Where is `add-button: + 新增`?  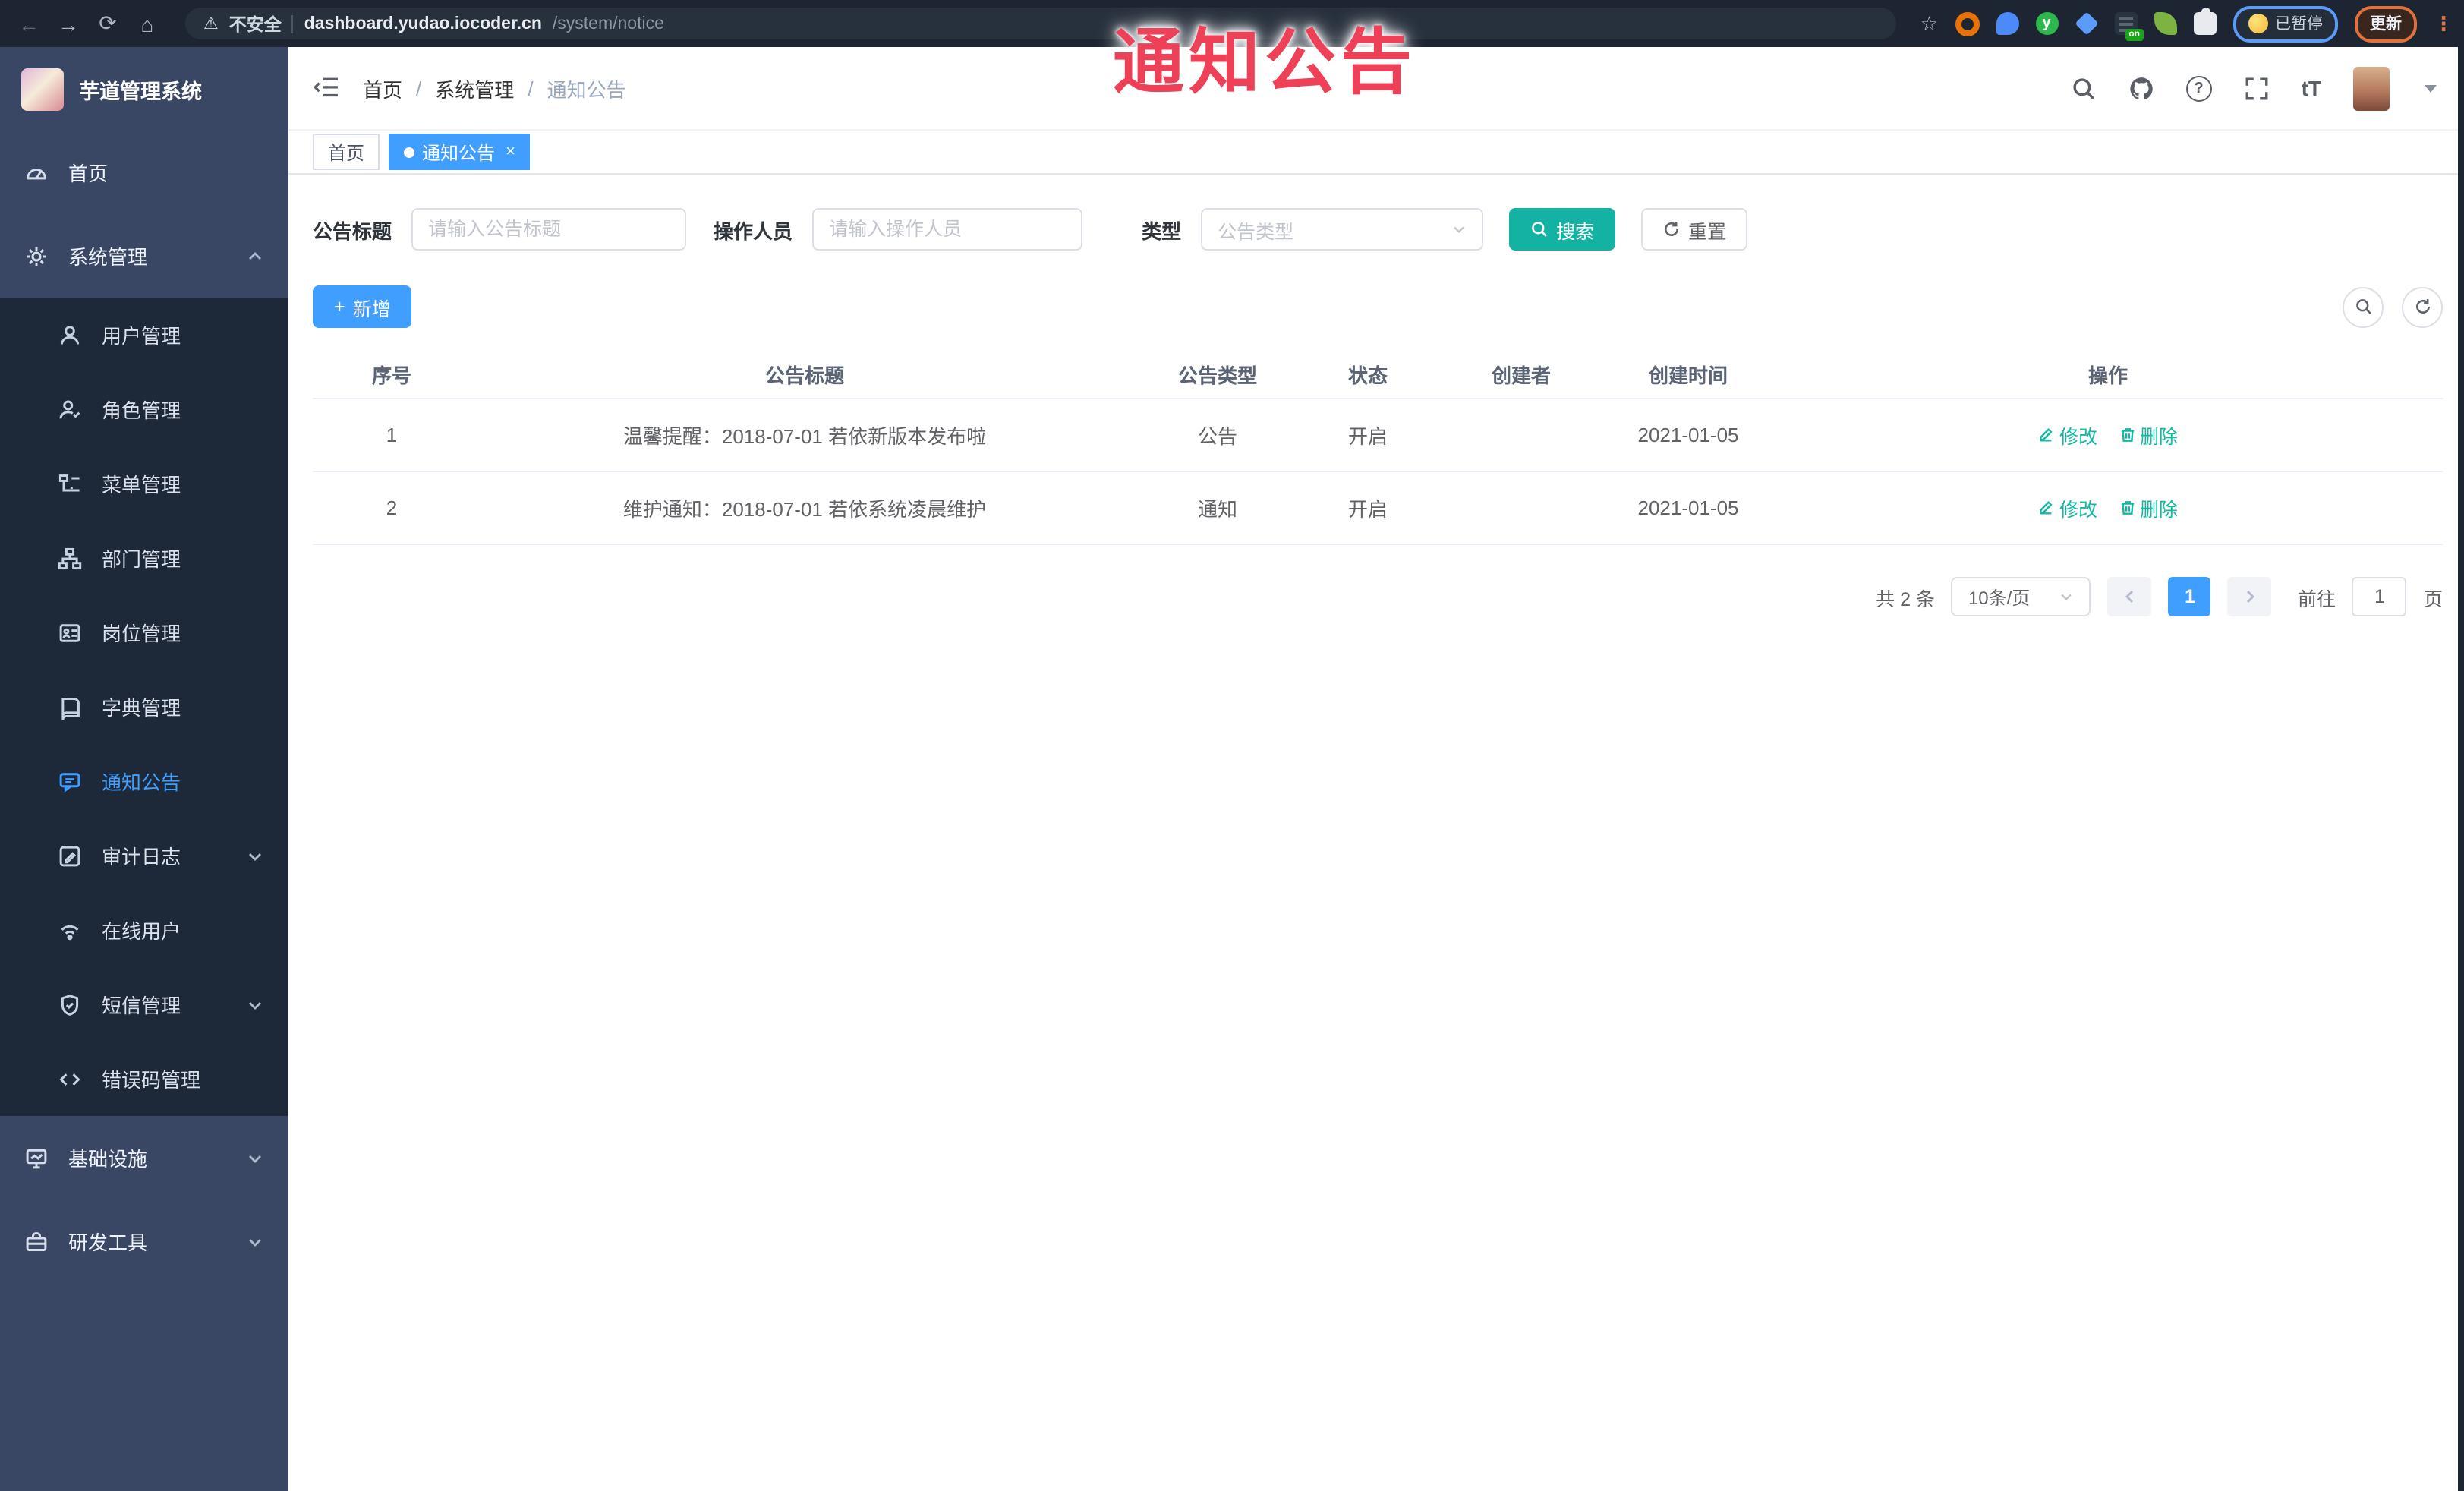
add-button: + 新增 is located at coordinates (362, 306).